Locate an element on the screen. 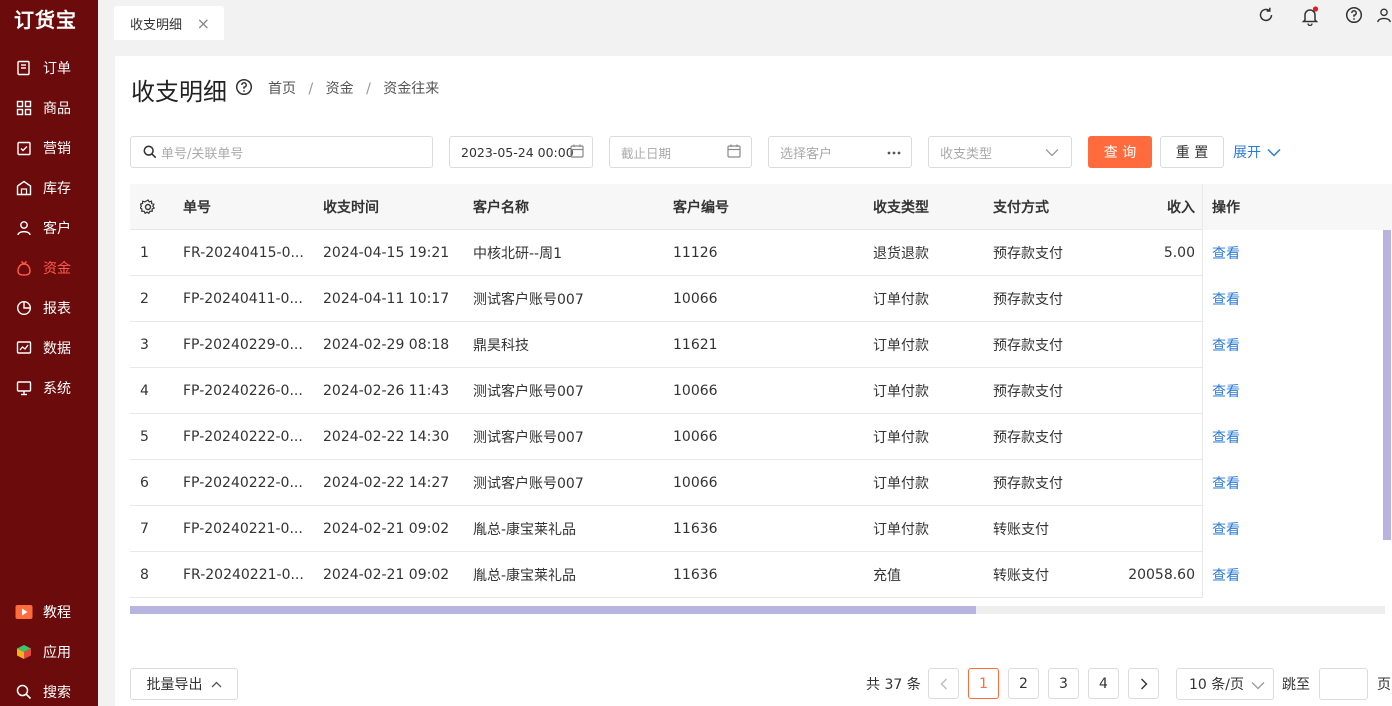  row-type: 退货退款 is located at coordinates (901, 254).